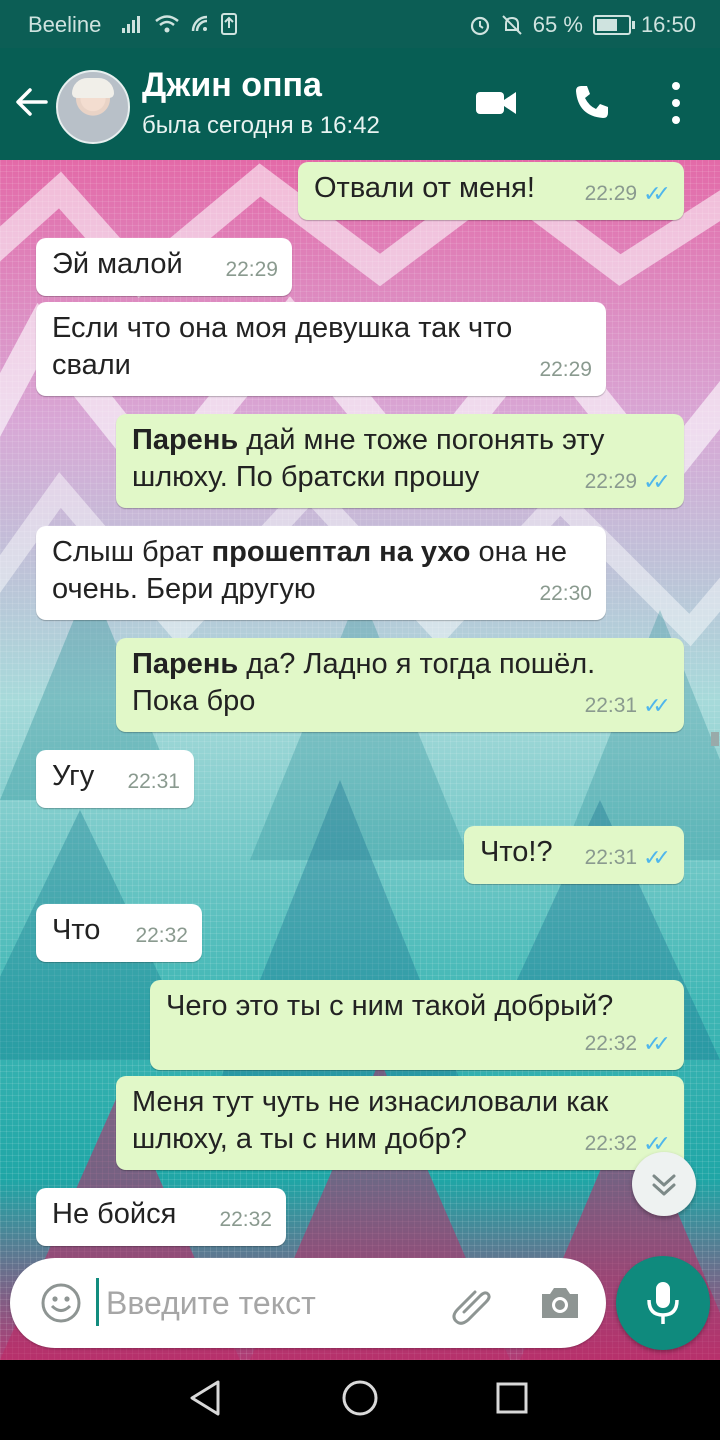  I want to click on message-incoming: Угу 22:31, so click(115, 779).